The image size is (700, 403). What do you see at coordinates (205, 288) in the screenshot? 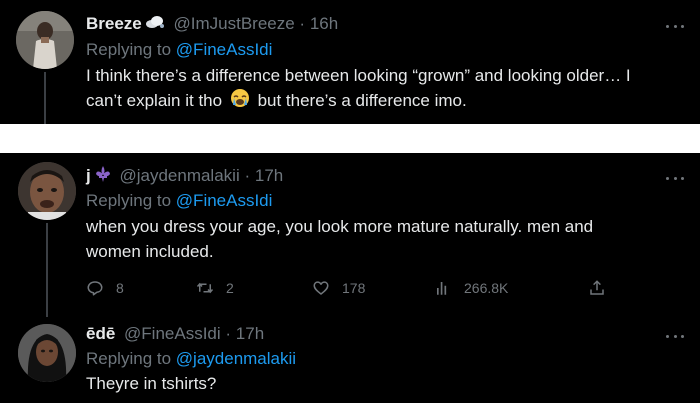
I see `retweet-icon` at bounding box center [205, 288].